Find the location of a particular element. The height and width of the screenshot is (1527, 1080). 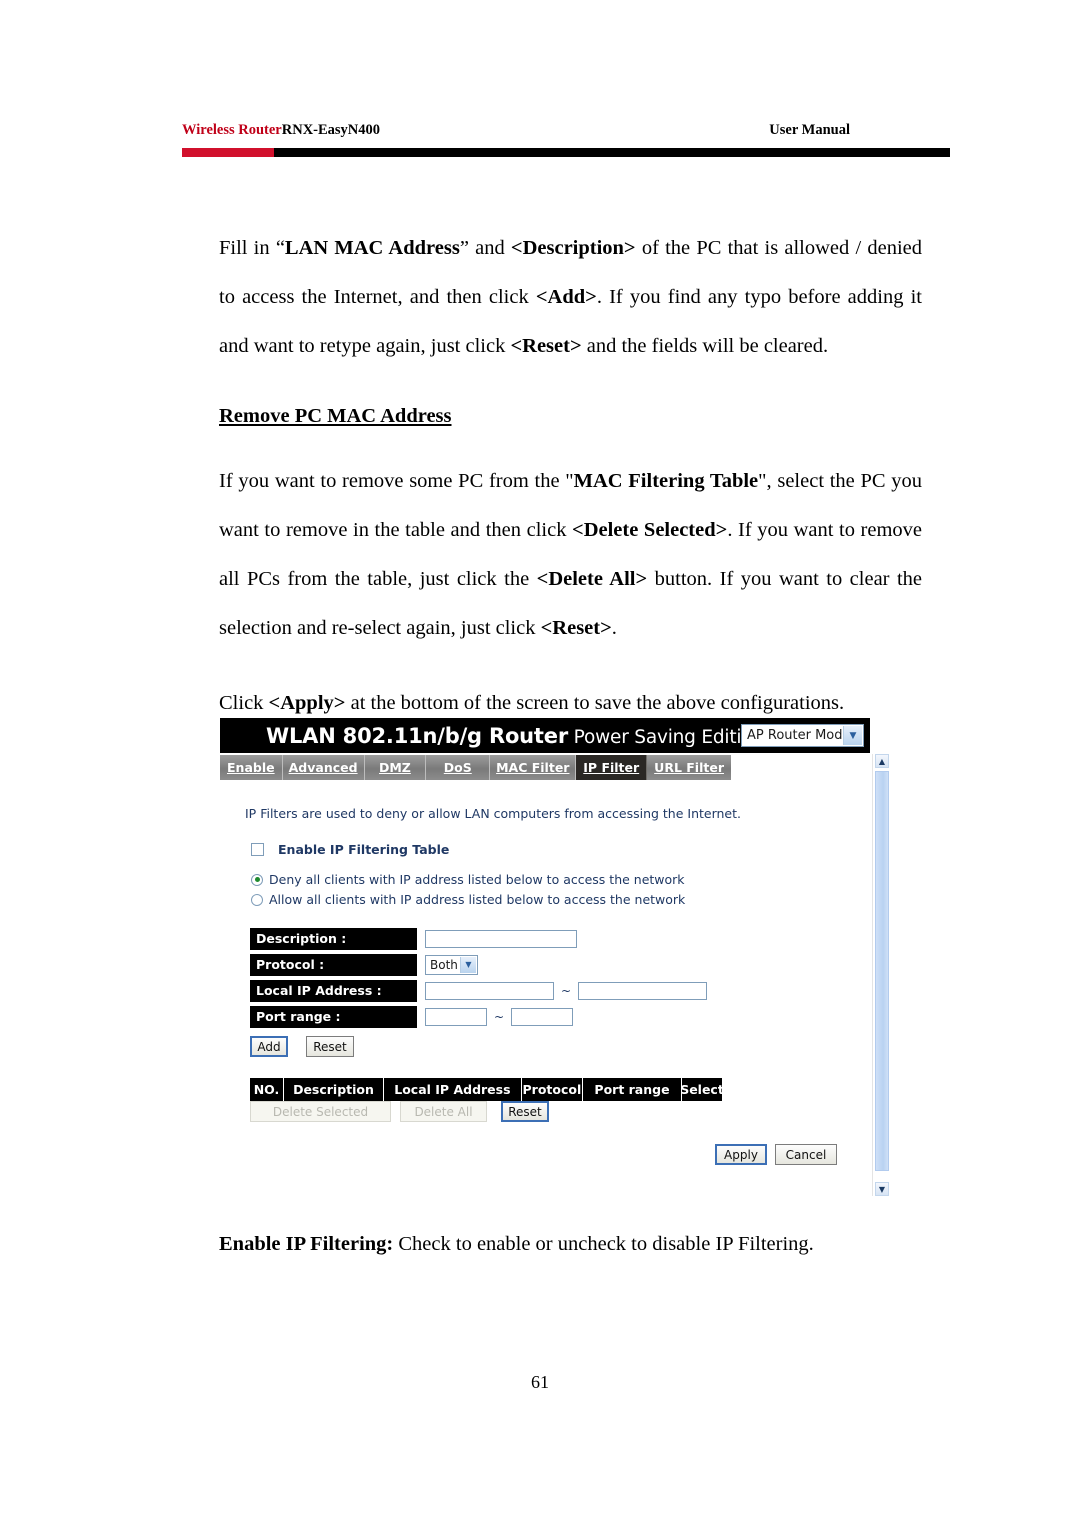

ap-router-mode-select: AP Router Mode ▼ is located at coordinates (802, 735).